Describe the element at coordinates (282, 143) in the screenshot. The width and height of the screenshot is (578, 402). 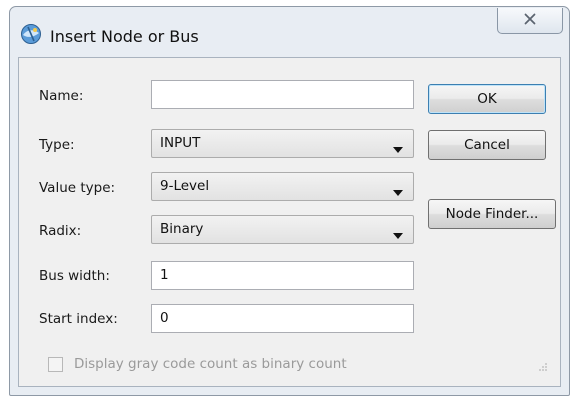
I see `type-select: INPUT` at that location.